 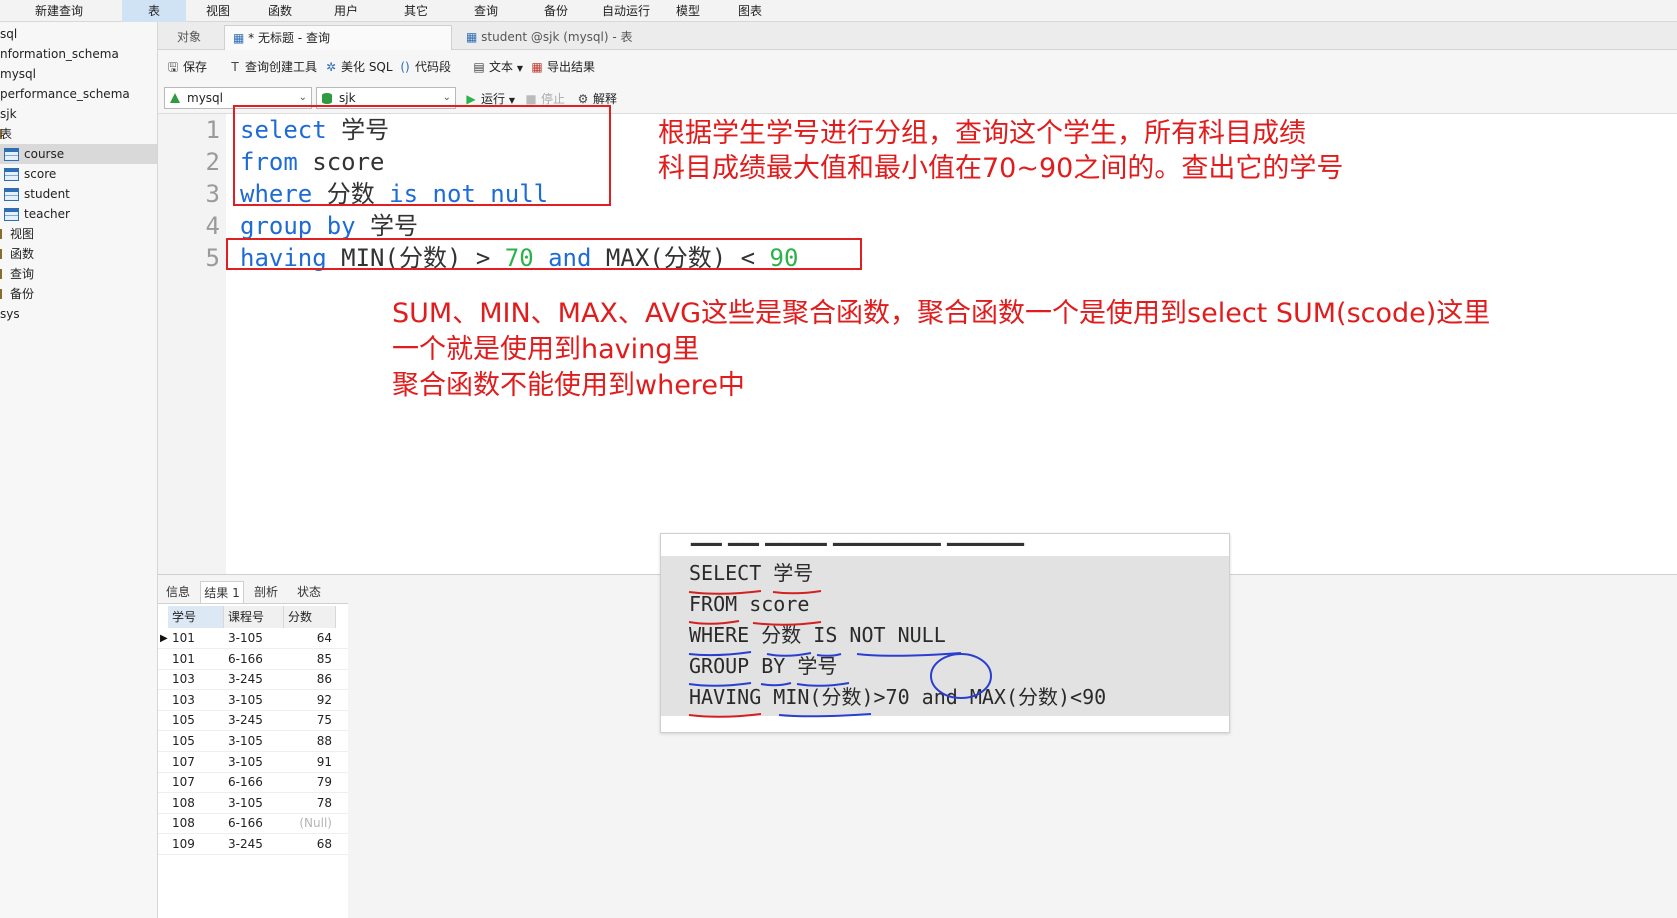 What do you see at coordinates (78, 214) in the screenshot?
I see `sidebar-item-teacher: teacher` at bounding box center [78, 214].